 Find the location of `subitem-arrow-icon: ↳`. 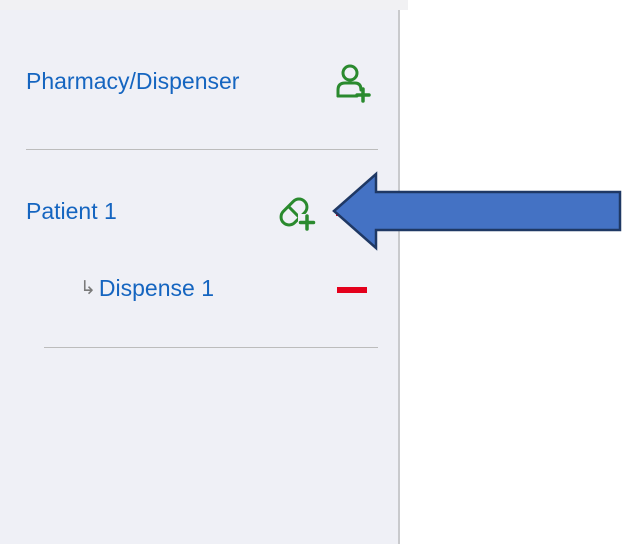

subitem-arrow-icon: ↳ is located at coordinates (88, 288).